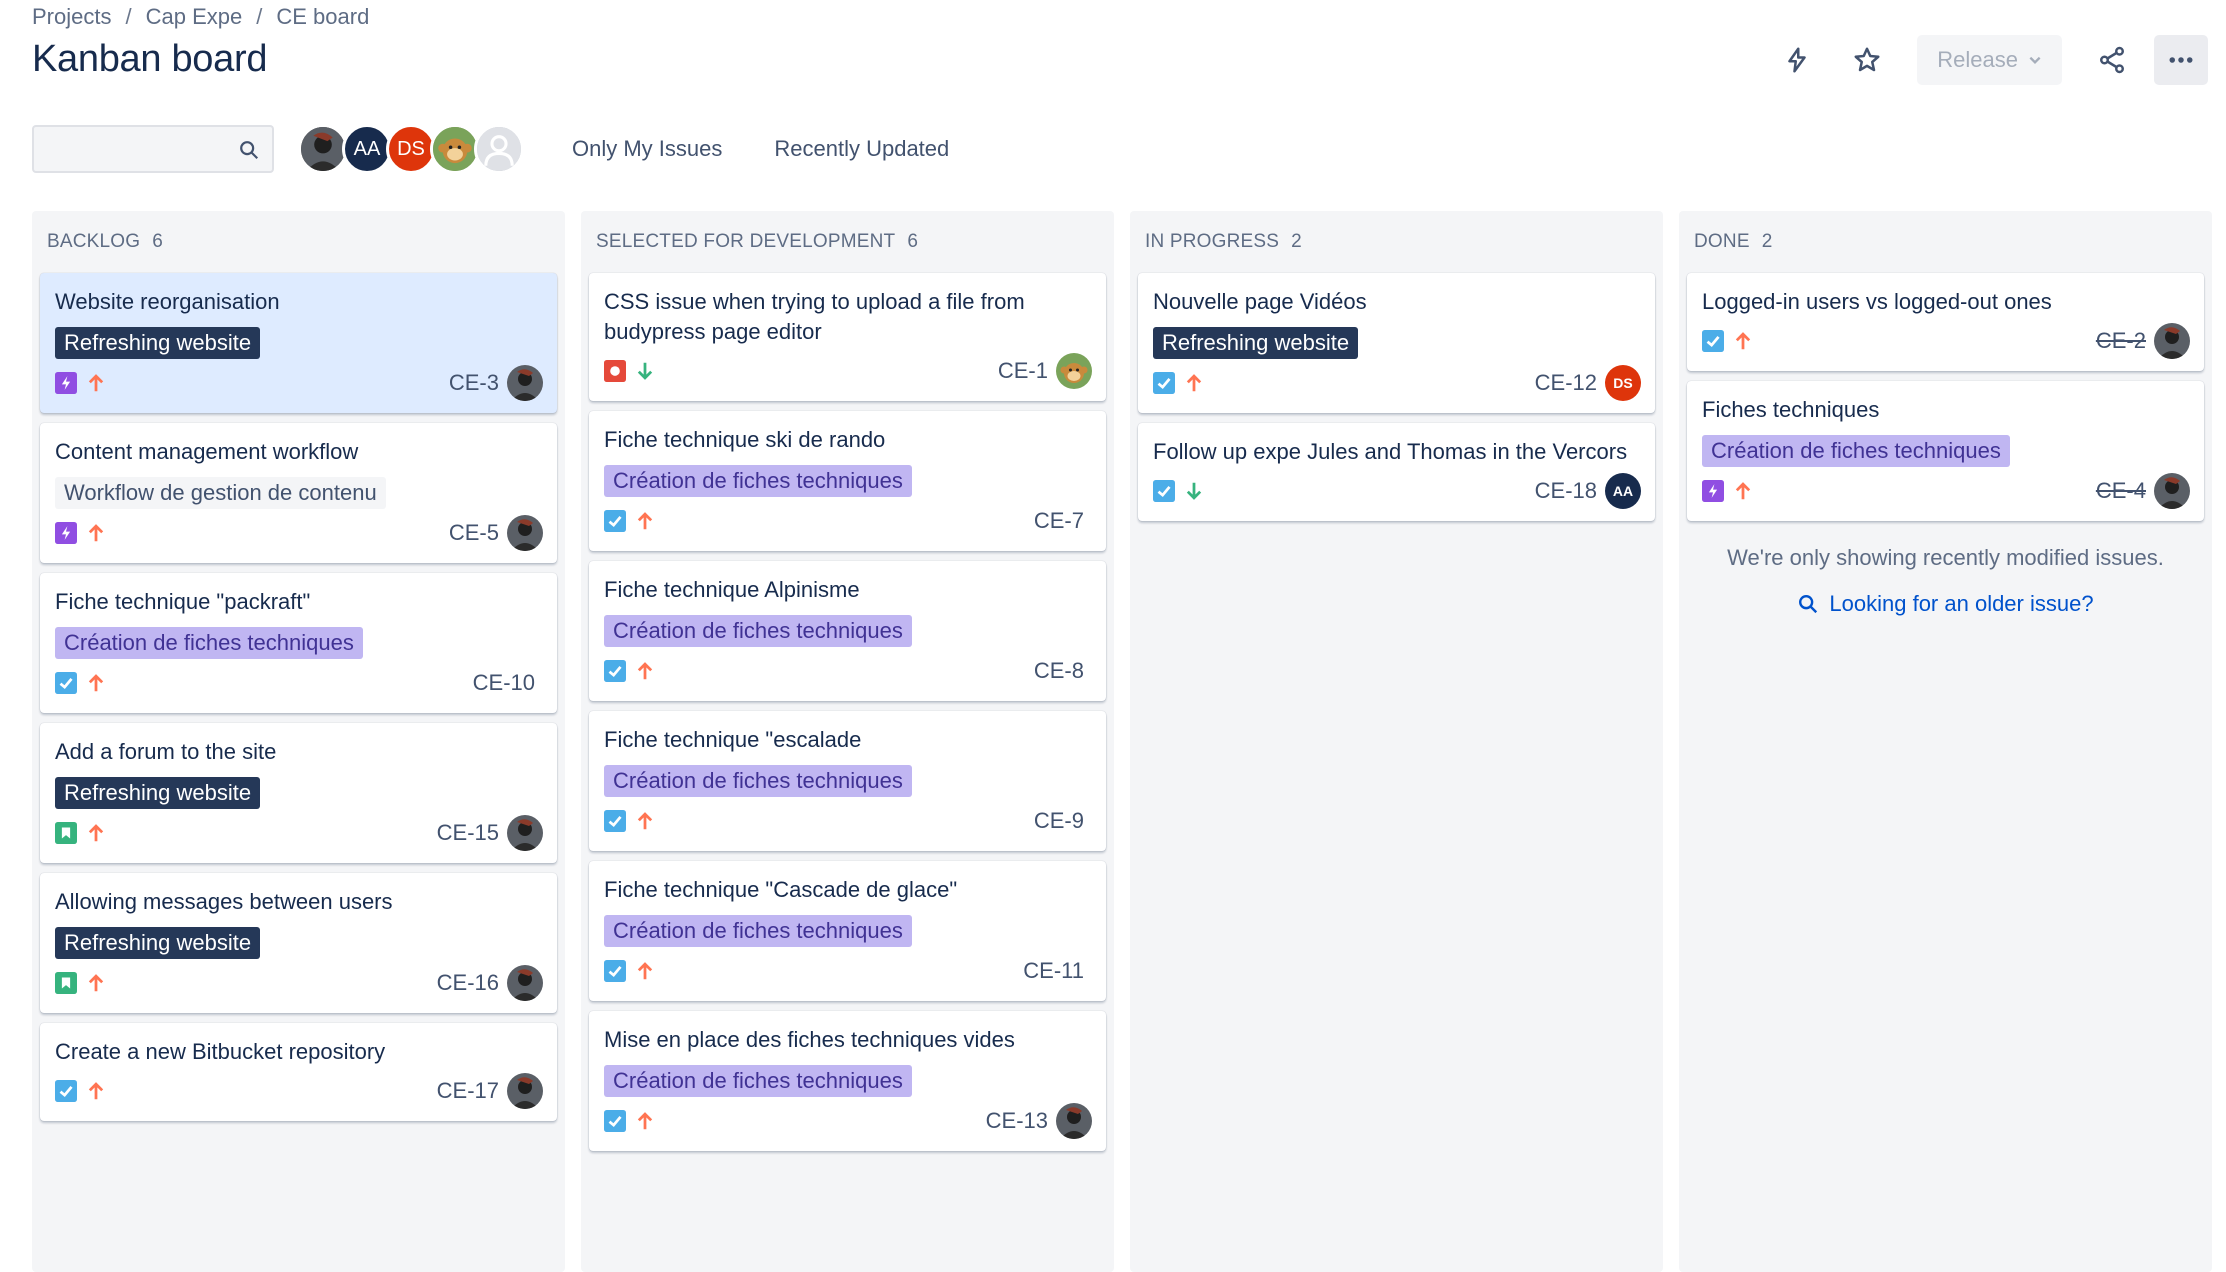 The image size is (2226, 1272). Describe the element at coordinates (71, 17) in the screenshot. I see `breadcrumb-projects: Projects` at that location.